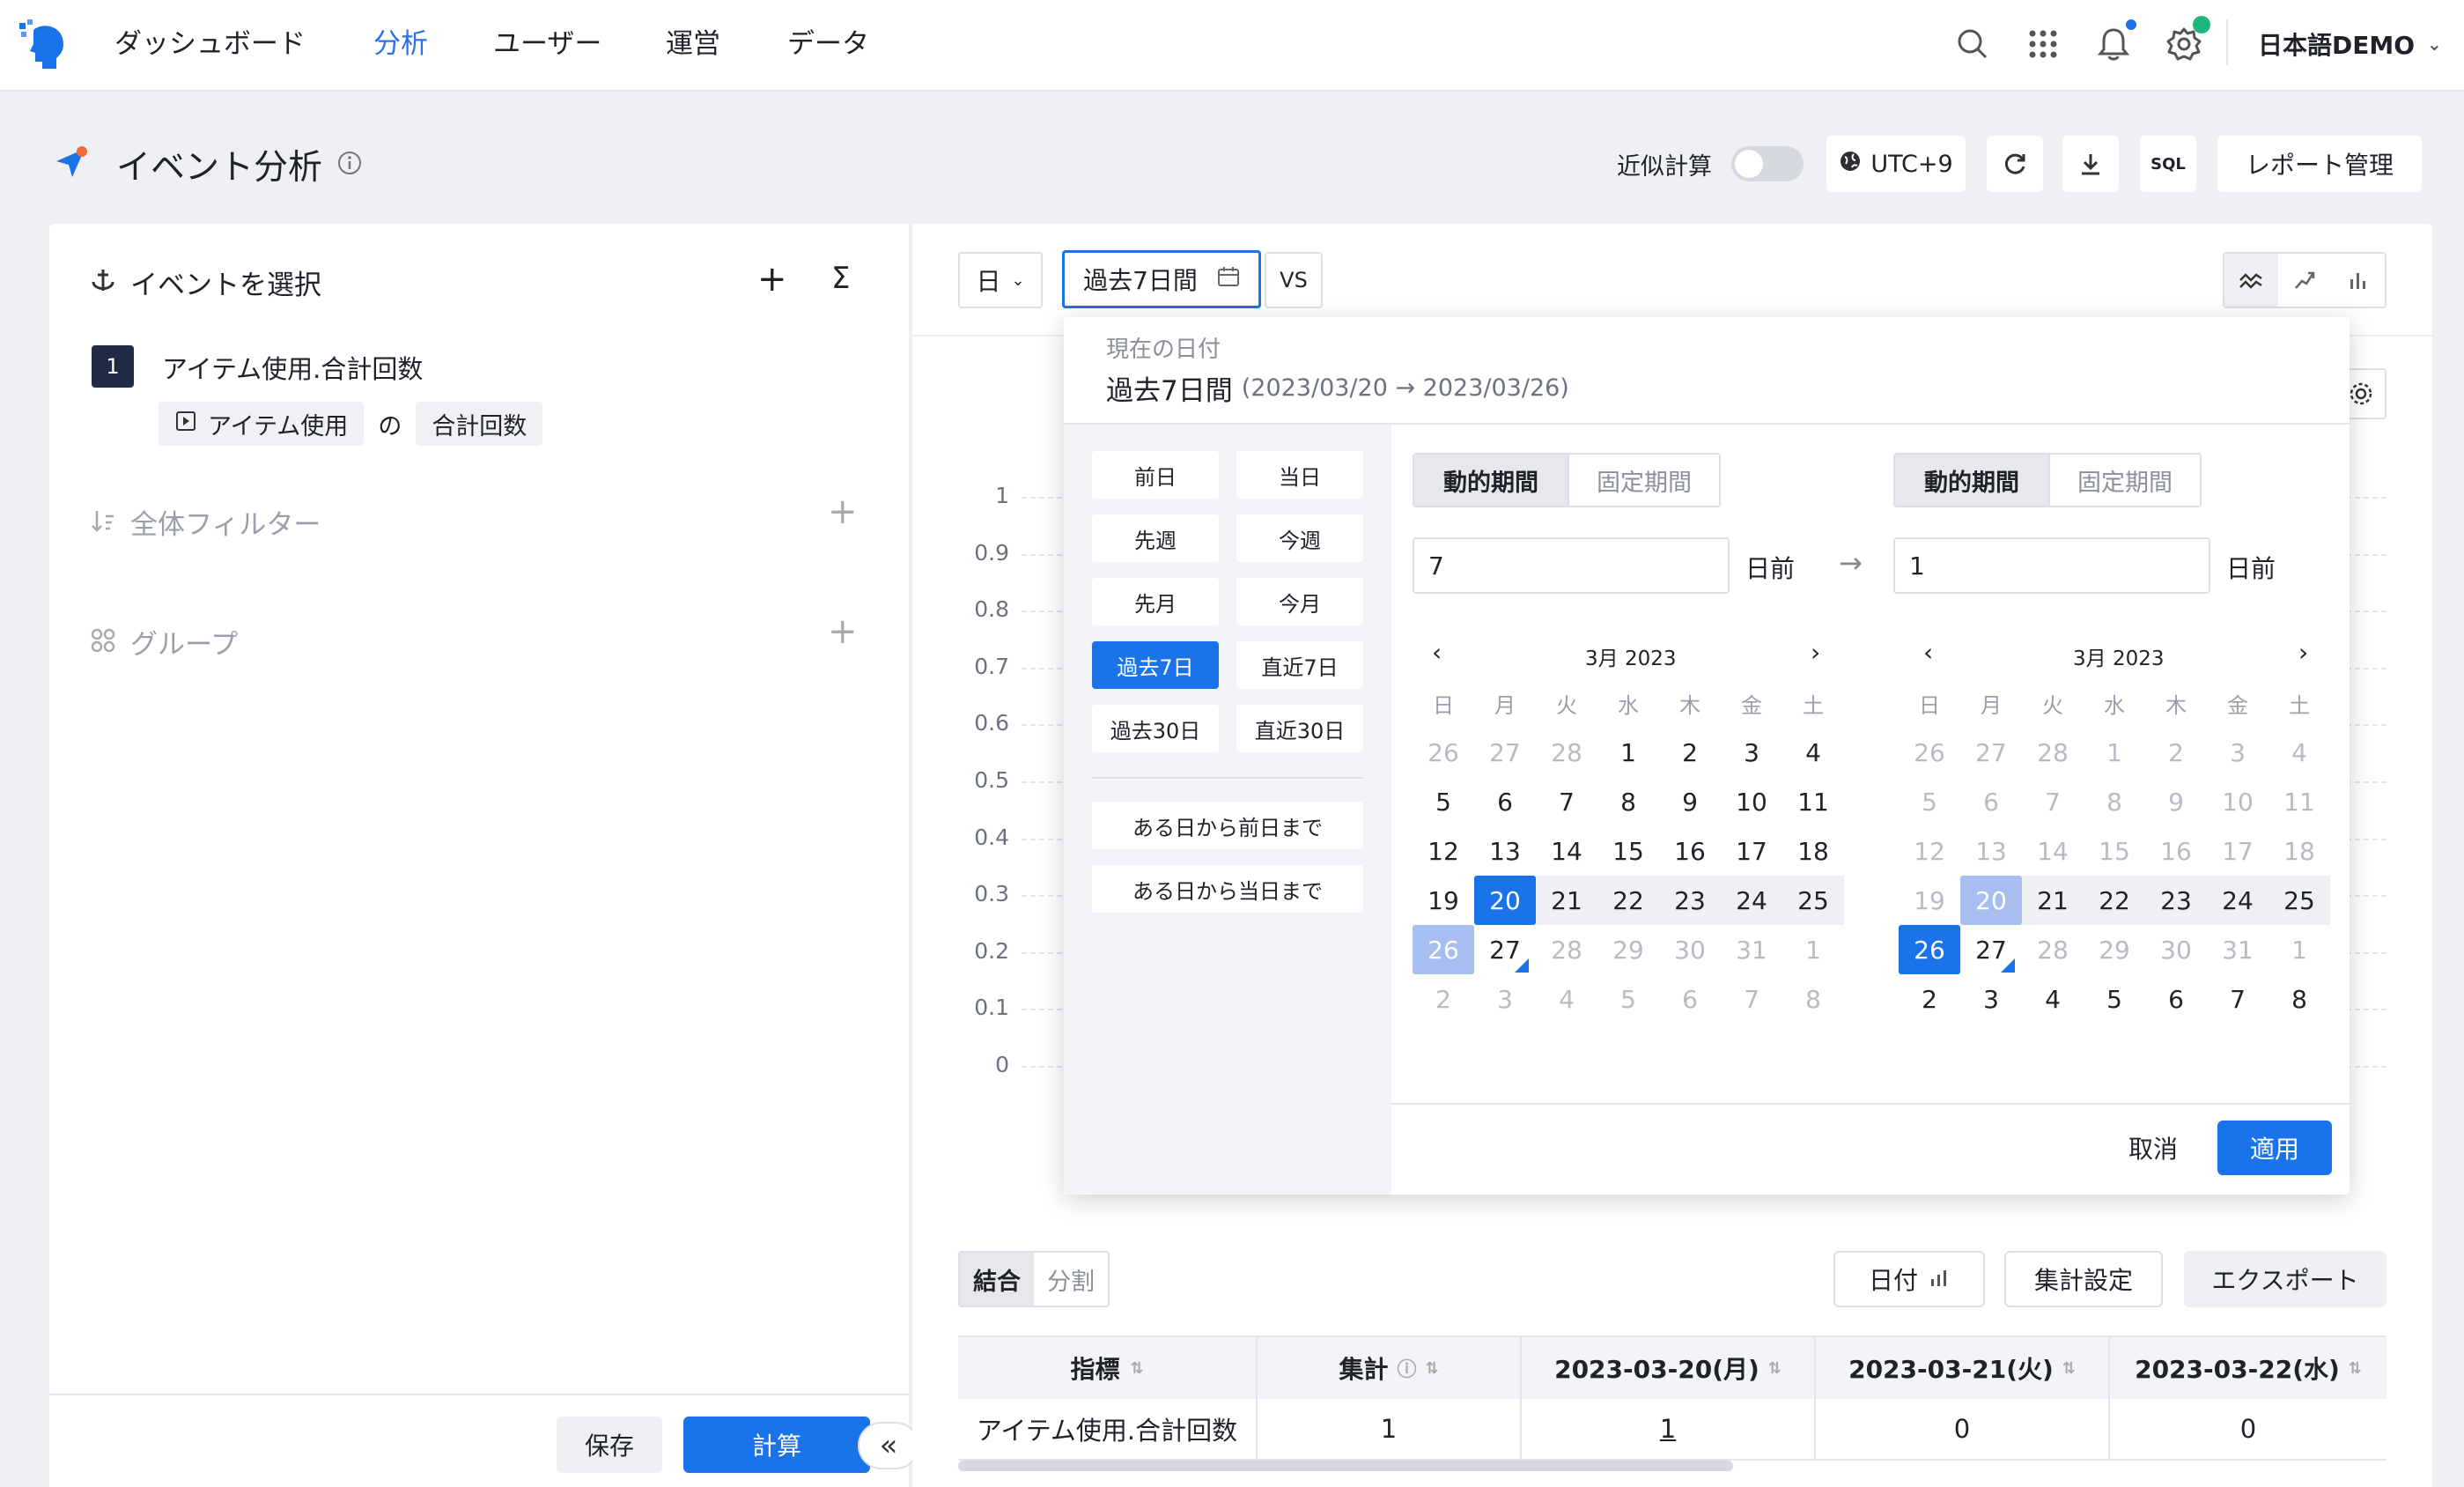 Image resolution: width=2464 pixels, height=1487 pixels. Describe the element at coordinates (1227, 825) in the screenshot. I see `preset-since-date-to-yesterday: ある日から前日まで` at that location.